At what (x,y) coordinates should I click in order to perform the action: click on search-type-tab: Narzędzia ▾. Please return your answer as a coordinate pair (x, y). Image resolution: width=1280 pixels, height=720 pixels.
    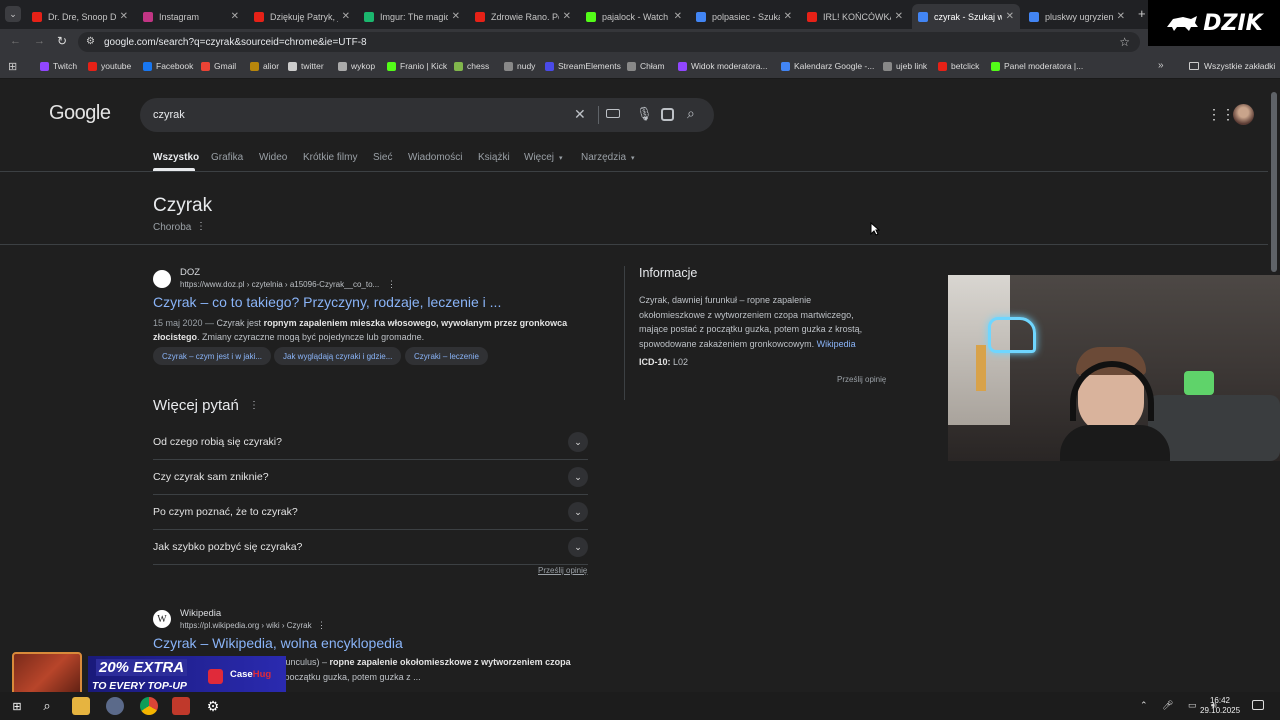
    Looking at the image, I should click on (608, 157).